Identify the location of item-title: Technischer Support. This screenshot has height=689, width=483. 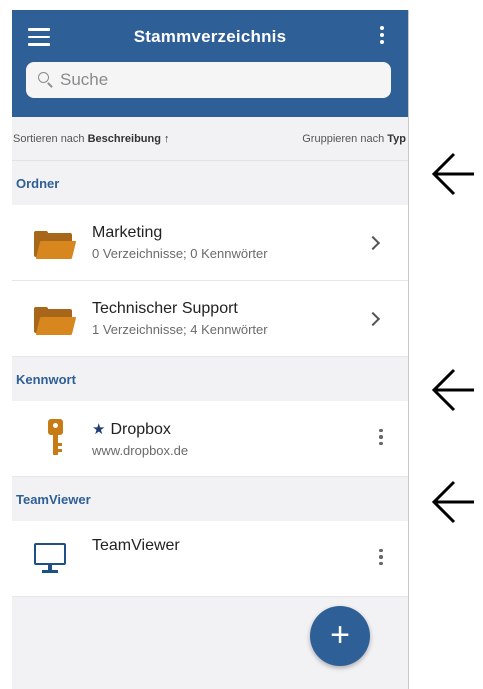
(165, 308).